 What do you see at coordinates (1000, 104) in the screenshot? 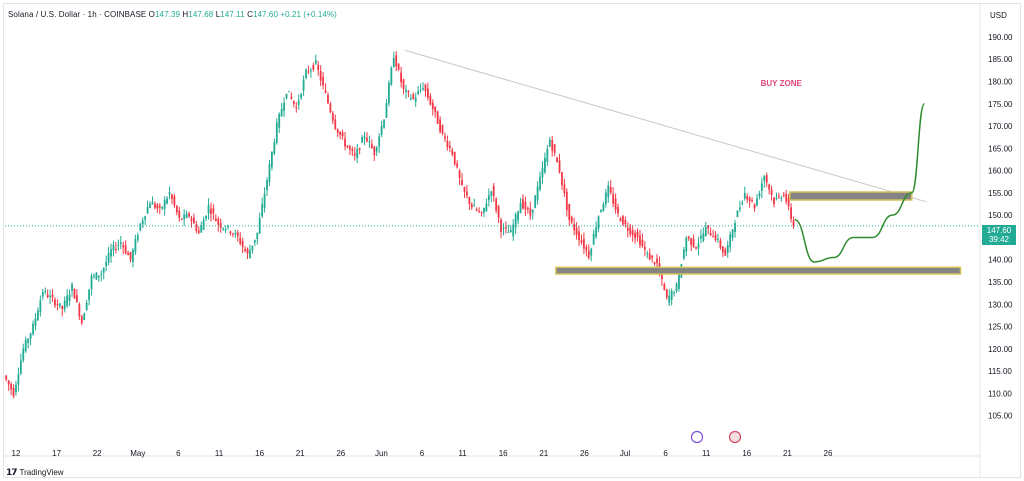
I see `y-tick-label: 175.00` at bounding box center [1000, 104].